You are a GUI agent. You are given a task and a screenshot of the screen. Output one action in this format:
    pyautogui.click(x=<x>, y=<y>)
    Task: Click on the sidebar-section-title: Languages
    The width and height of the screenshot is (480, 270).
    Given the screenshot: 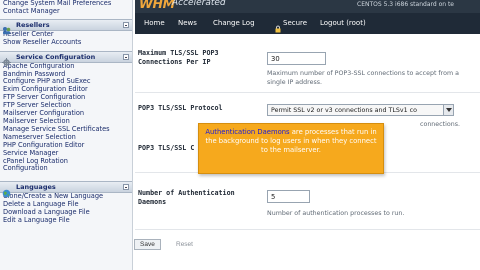 What is the action you would take?
    pyautogui.click(x=36, y=187)
    